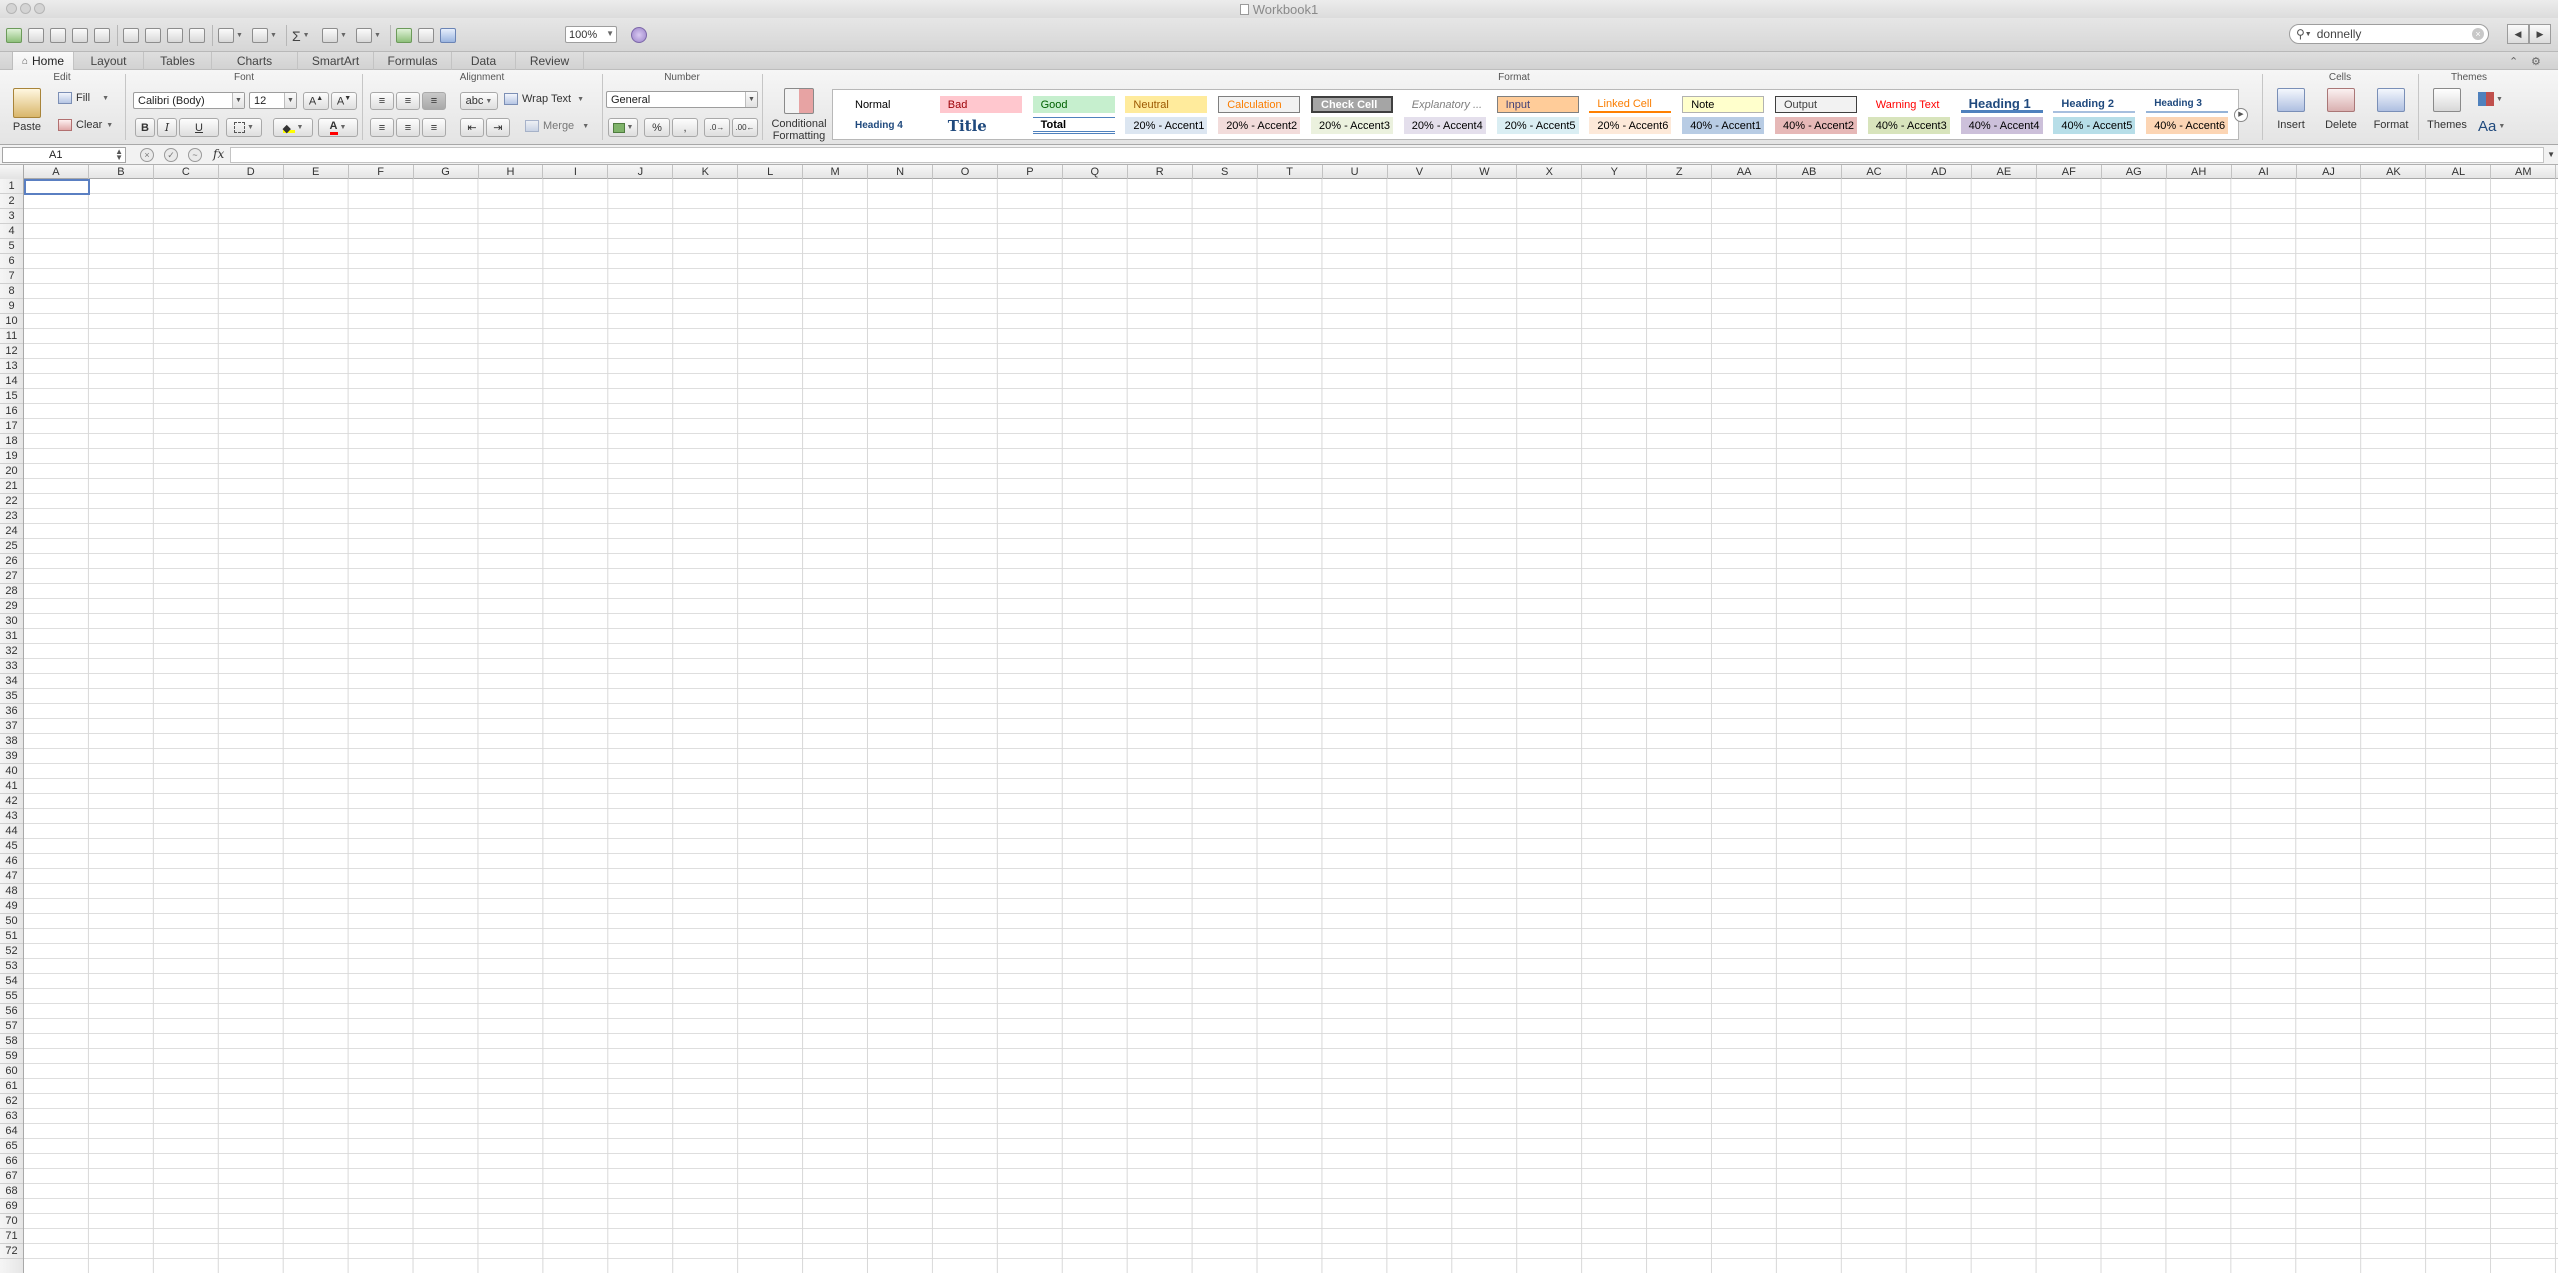 Image resolution: width=2558 pixels, height=1273 pixels. I want to click on row-header-22: 22, so click(11, 501).